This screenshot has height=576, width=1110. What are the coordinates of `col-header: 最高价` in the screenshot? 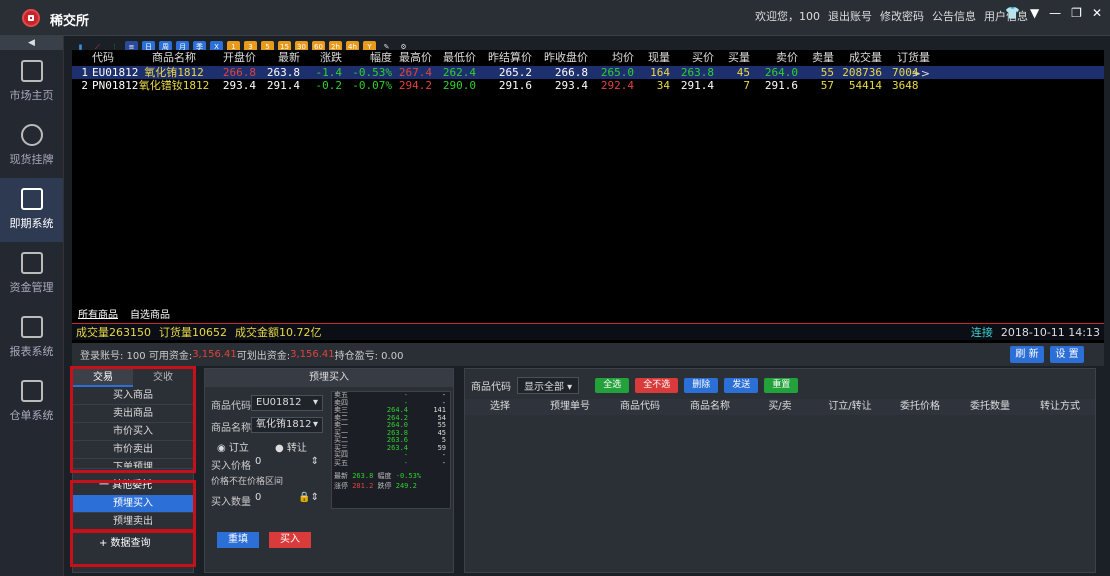 It's located at (416, 58).